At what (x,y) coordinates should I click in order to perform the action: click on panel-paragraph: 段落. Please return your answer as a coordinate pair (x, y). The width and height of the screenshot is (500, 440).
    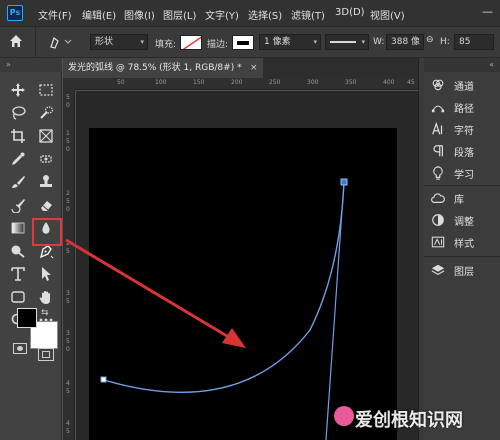
    Looking at the image, I should click on (462, 151).